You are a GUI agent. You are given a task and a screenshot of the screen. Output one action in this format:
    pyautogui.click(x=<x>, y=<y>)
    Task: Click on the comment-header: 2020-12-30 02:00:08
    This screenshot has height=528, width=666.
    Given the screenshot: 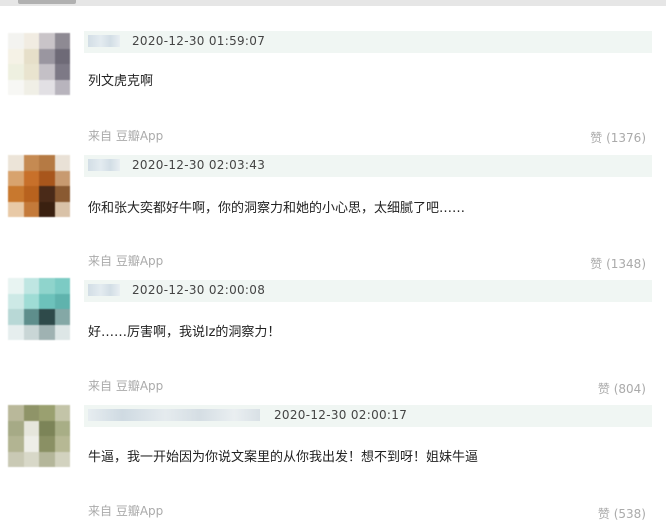 What is the action you would take?
    pyautogui.click(x=368, y=291)
    